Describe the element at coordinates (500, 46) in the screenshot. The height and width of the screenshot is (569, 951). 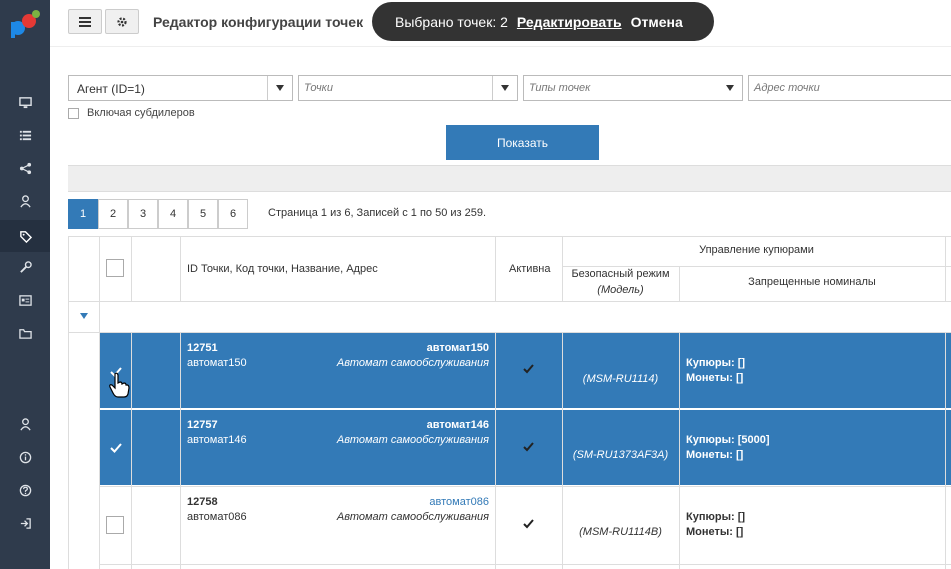
I see `header-divider` at that location.